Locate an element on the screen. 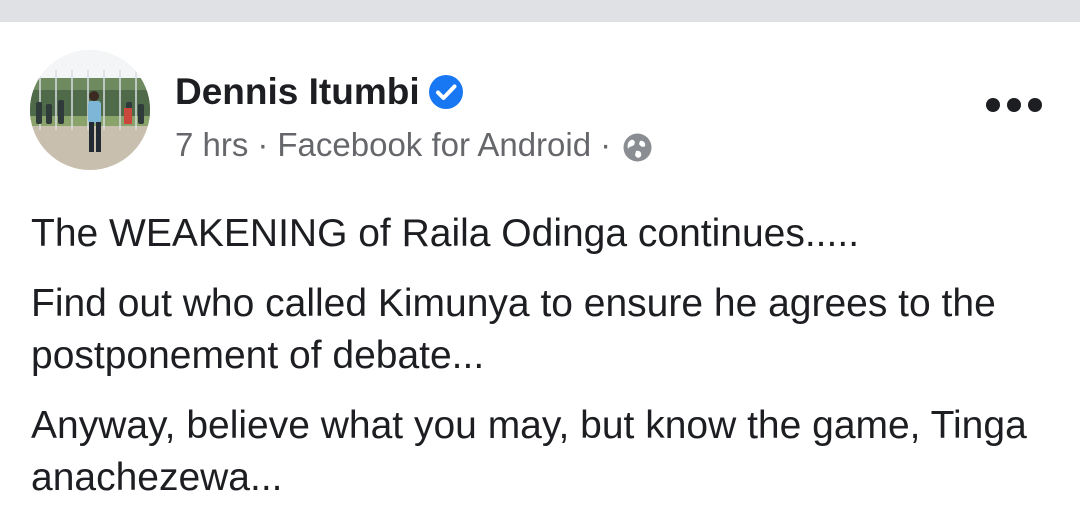 This screenshot has height=522, width=1080. more-options-icon is located at coordinates (1014, 105).